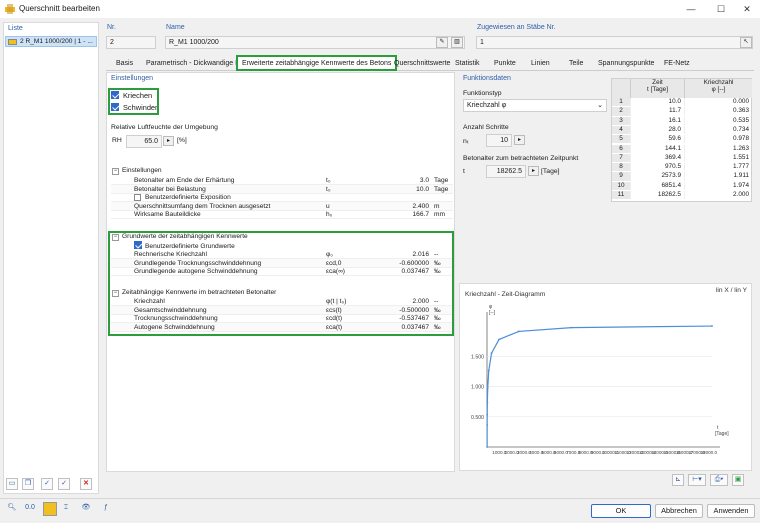 The image size is (760, 523). What do you see at coordinates (499, 140) in the screenshot?
I see `steps-input: 10` at bounding box center [499, 140].